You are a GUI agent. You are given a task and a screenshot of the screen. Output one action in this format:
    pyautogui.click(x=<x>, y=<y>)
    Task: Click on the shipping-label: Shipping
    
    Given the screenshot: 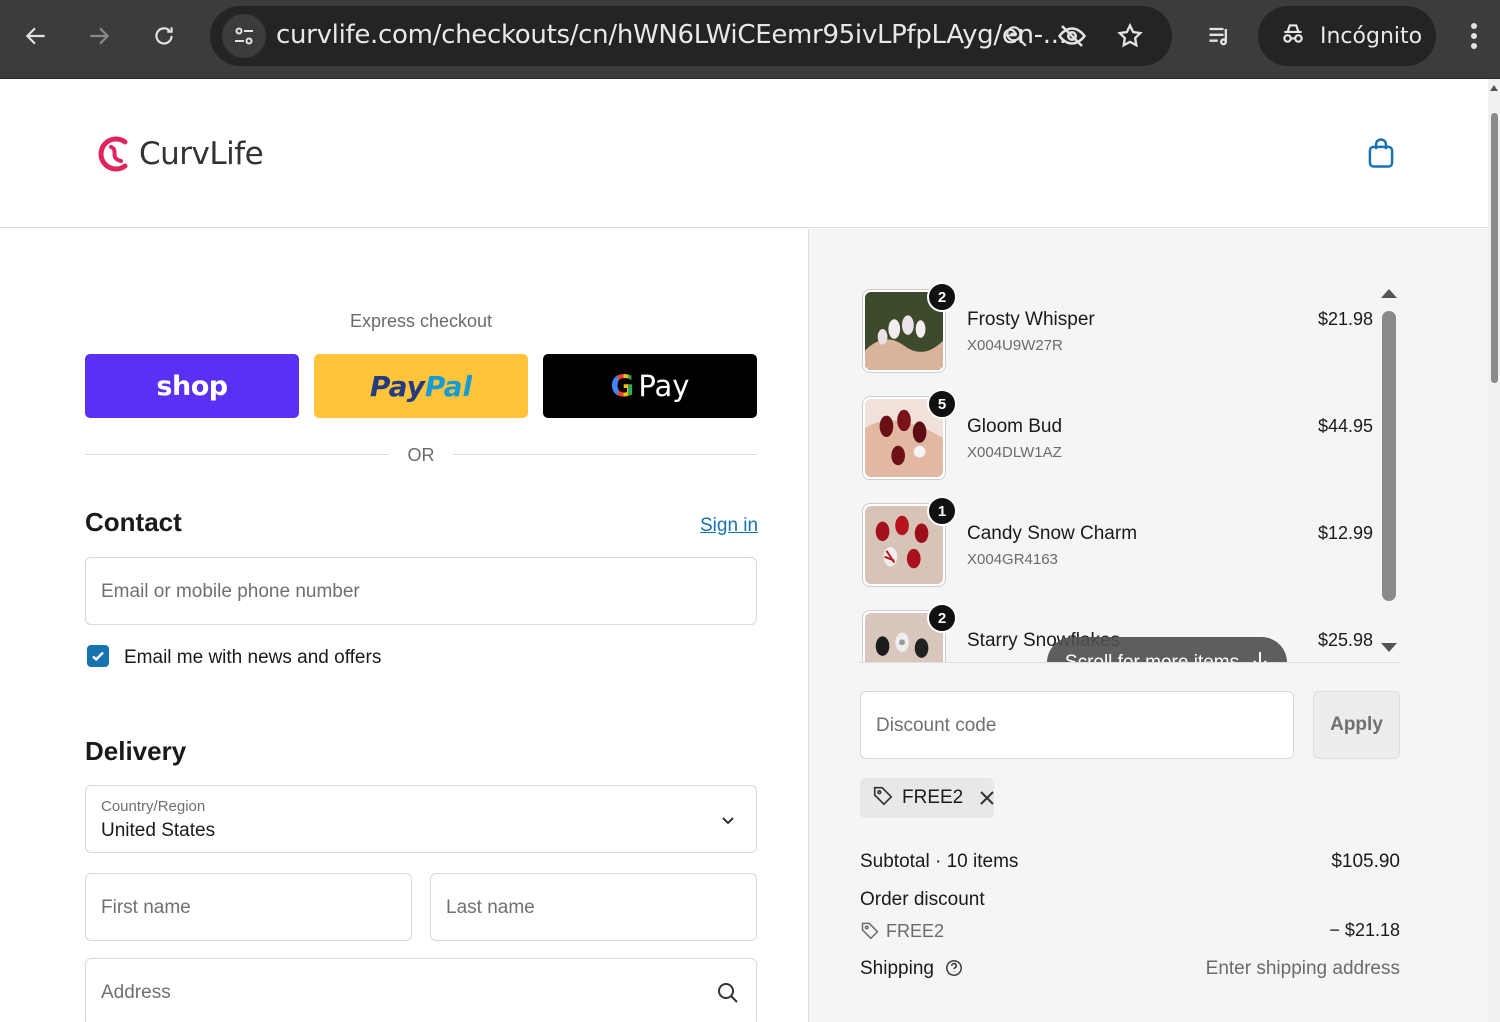 What is the action you would take?
    pyautogui.click(x=897, y=968)
    